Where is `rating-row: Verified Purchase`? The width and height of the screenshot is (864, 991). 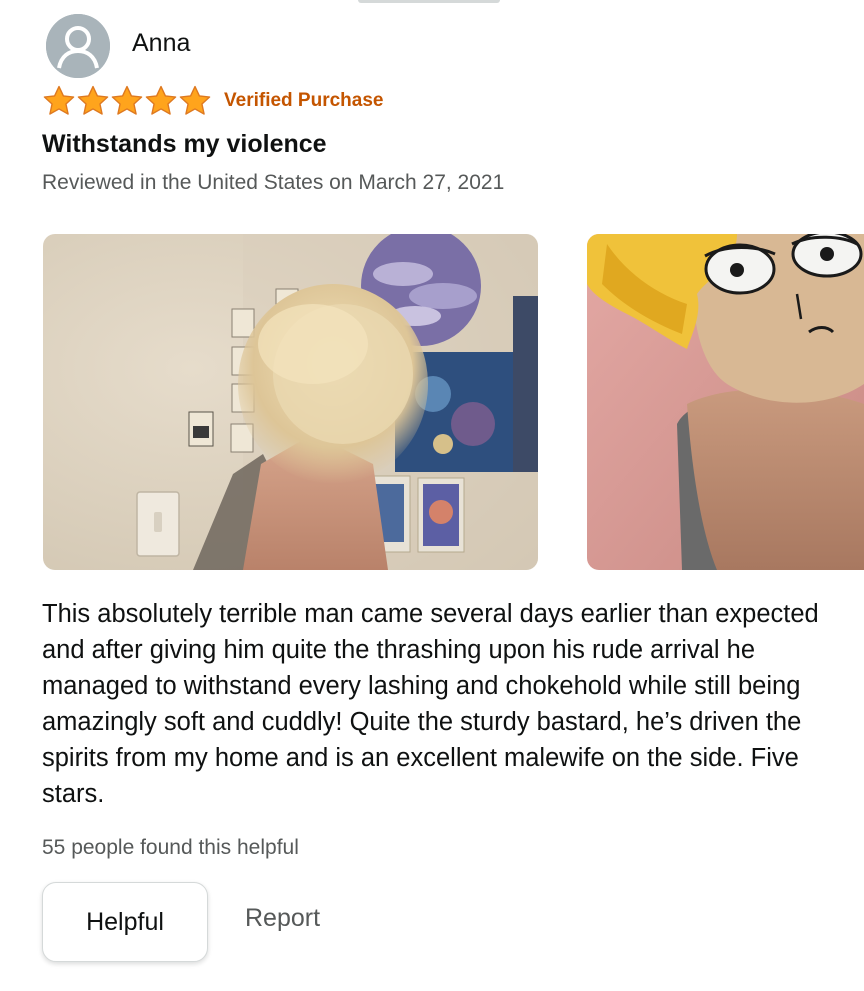
rating-row: Verified Purchase is located at coordinates (212, 101).